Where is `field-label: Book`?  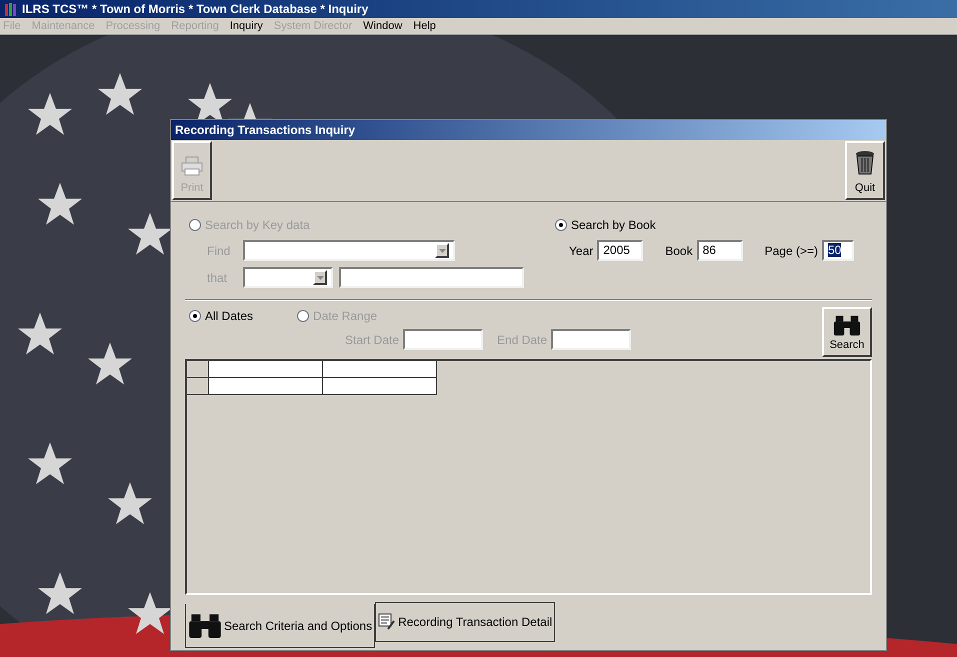 field-label: Book is located at coordinates (679, 251).